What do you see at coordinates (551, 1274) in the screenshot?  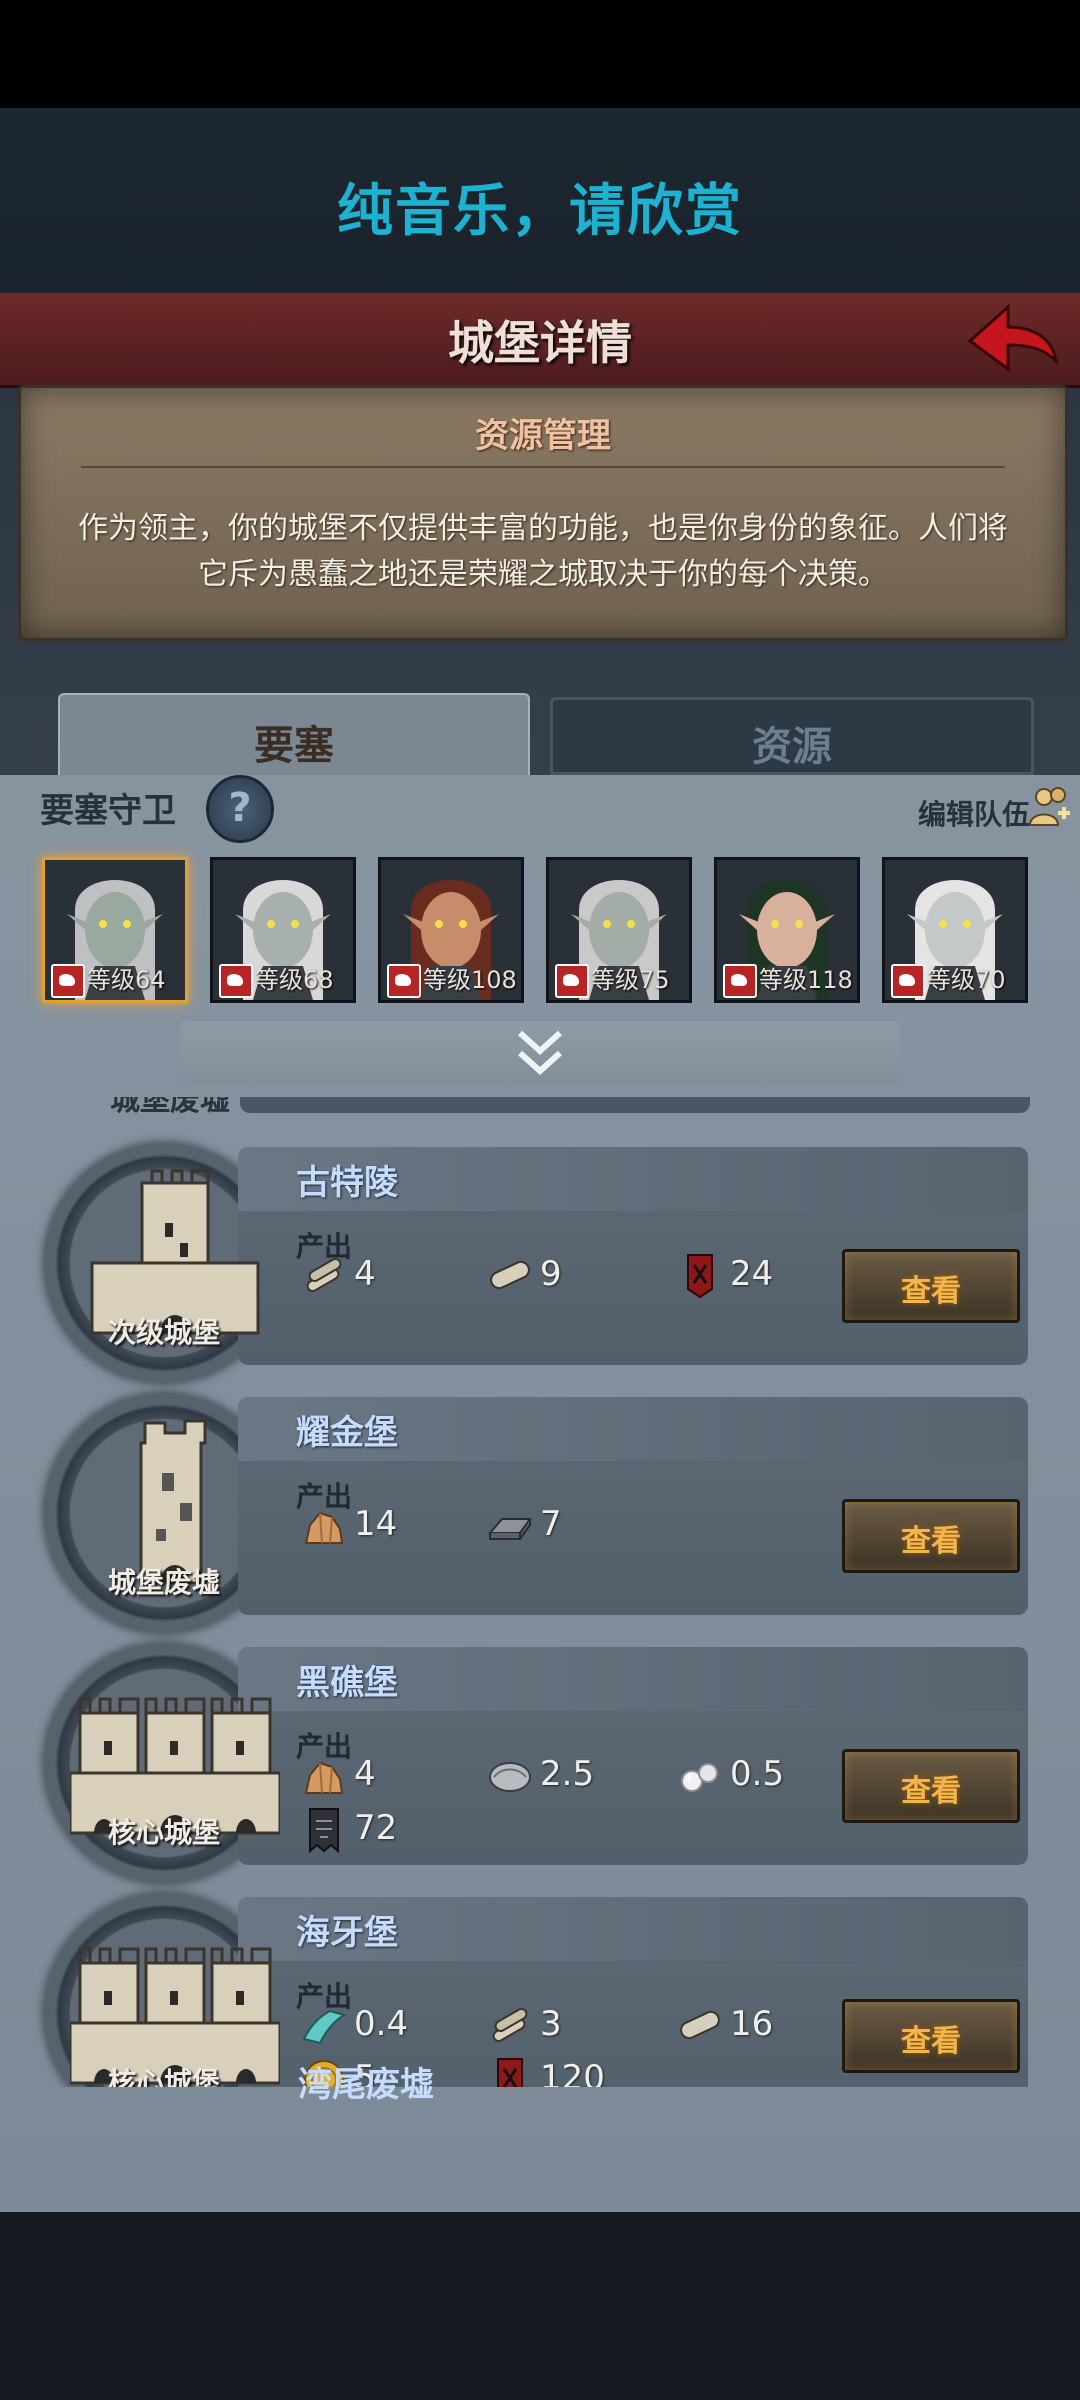 I see `resource-value: 9` at bounding box center [551, 1274].